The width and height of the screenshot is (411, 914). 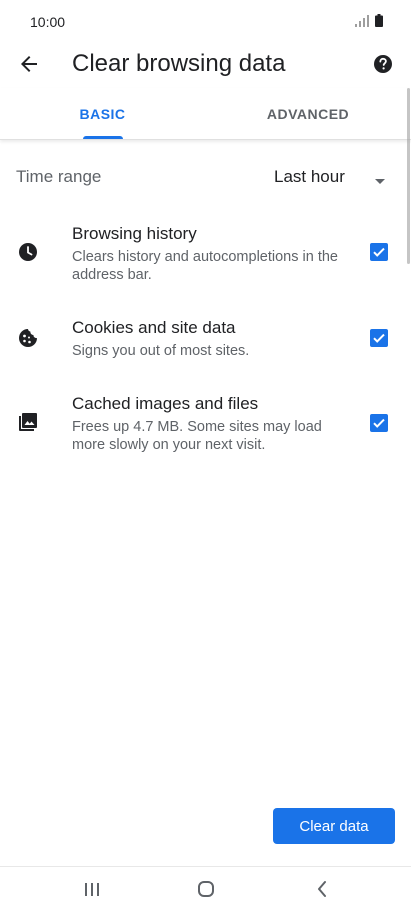 I want to click on home-icon, so click(x=206, y=891).